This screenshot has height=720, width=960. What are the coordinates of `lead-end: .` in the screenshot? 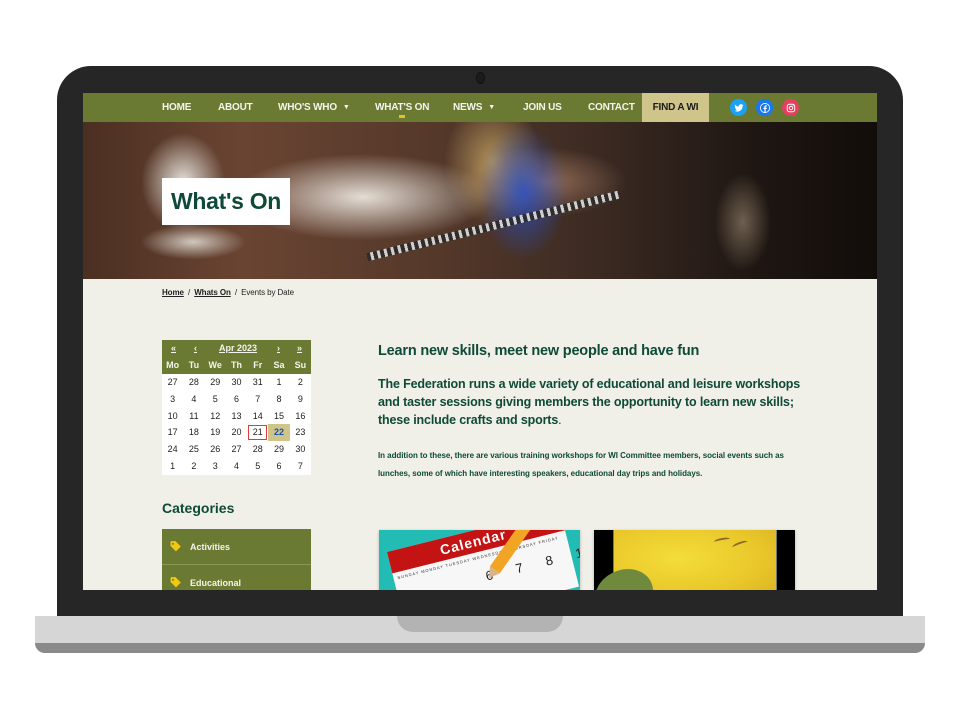 It's located at (560, 420).